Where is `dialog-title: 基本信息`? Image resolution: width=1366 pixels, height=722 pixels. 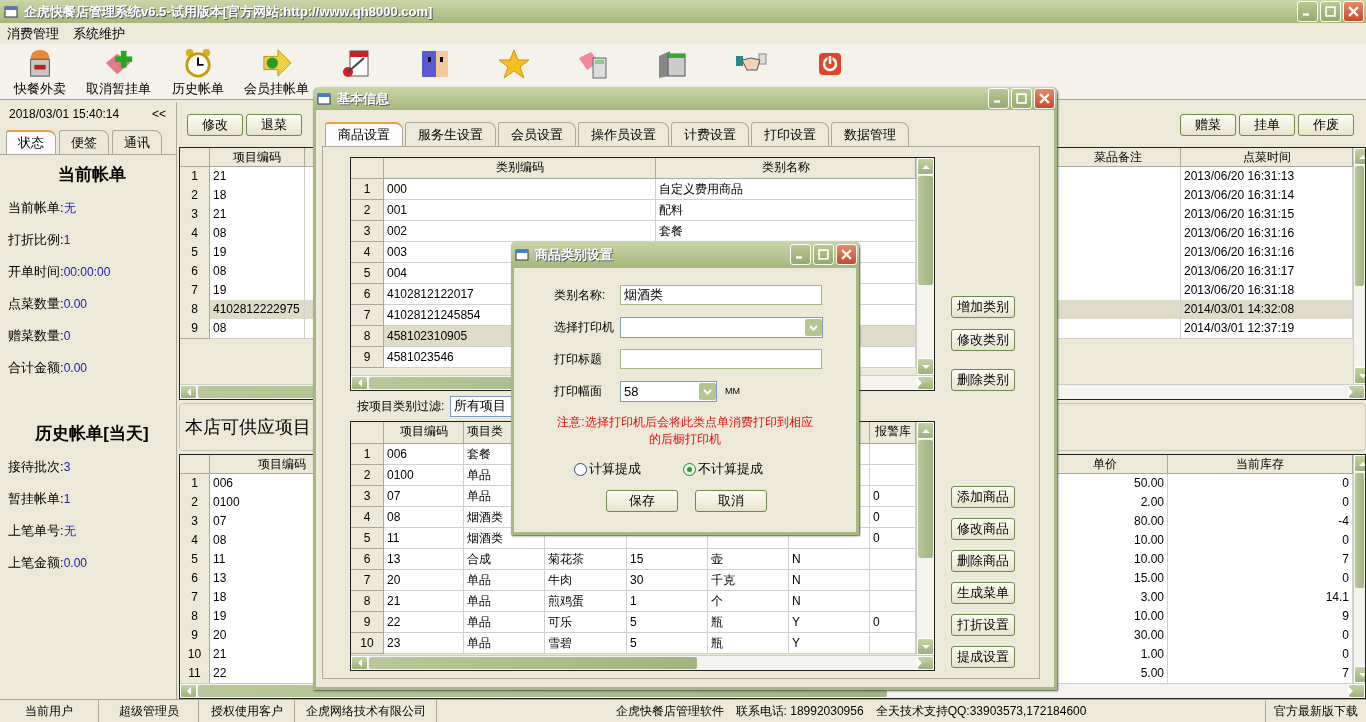
dialog-title: 基本信息 is located at coordinates (363, 98).